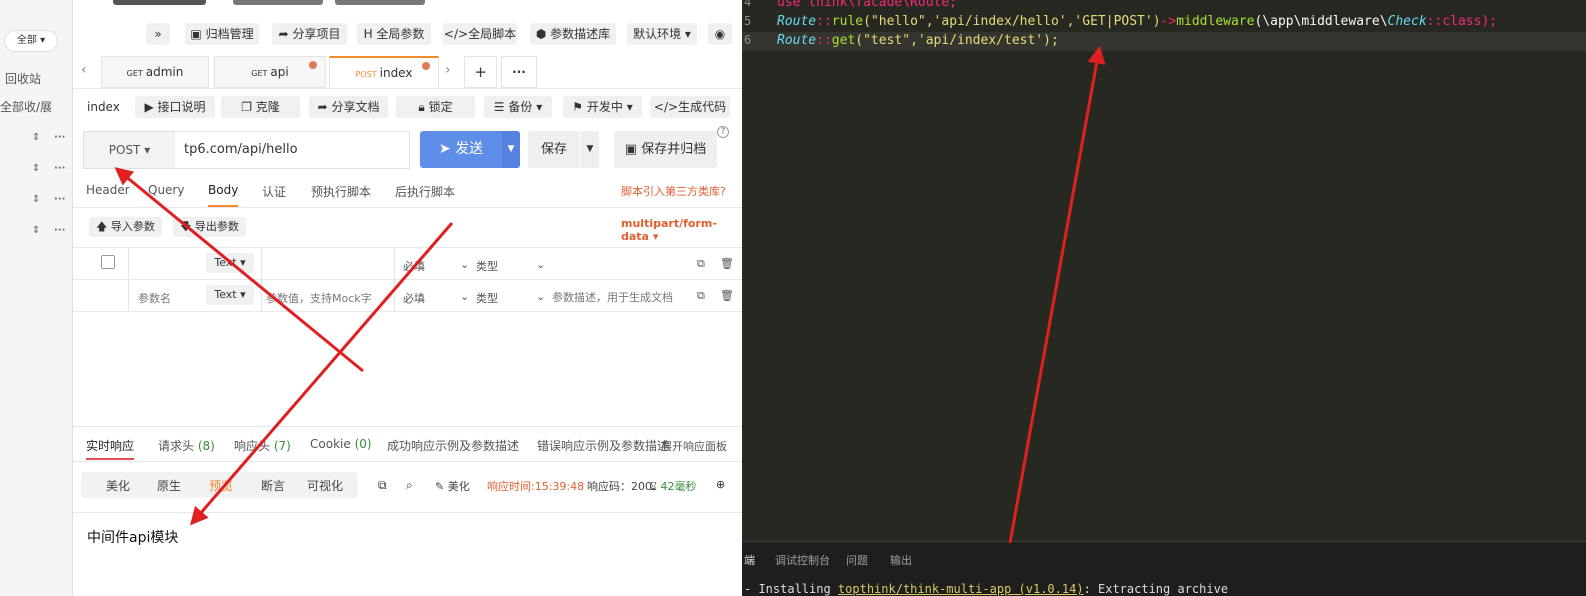 The width and height of the screenshot is (1586, 596). What do you see at coordinates (407, 4) in the screenshot?
I see `window-top-strip` at bounding box center [407, 4].